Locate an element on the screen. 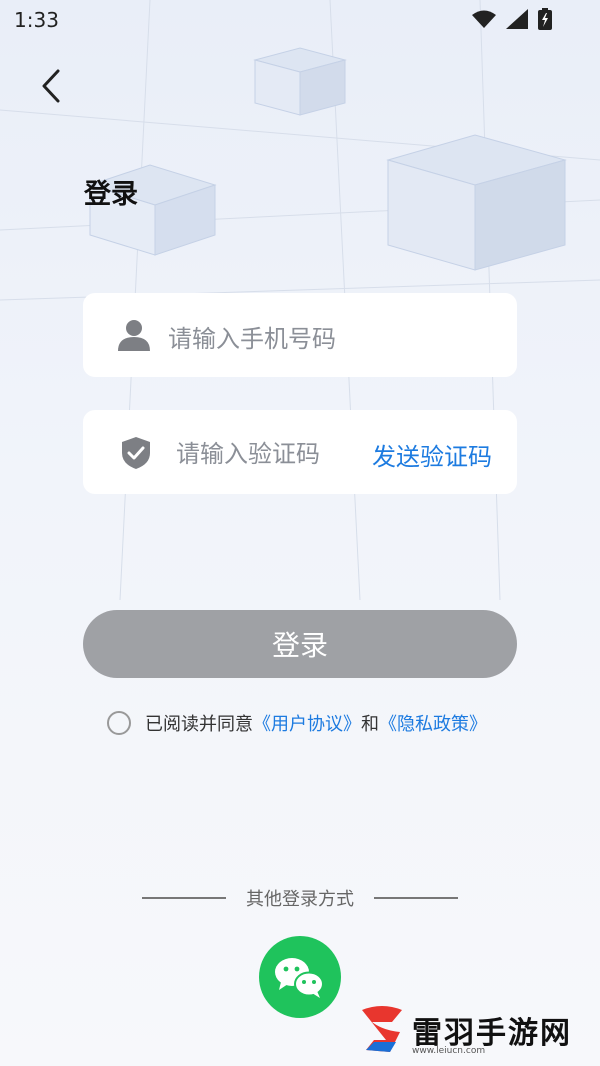 This screenshot has width=600, height=1066. privacy-policy-link: 《隐私政策》 is located at coordinates (433, 723).